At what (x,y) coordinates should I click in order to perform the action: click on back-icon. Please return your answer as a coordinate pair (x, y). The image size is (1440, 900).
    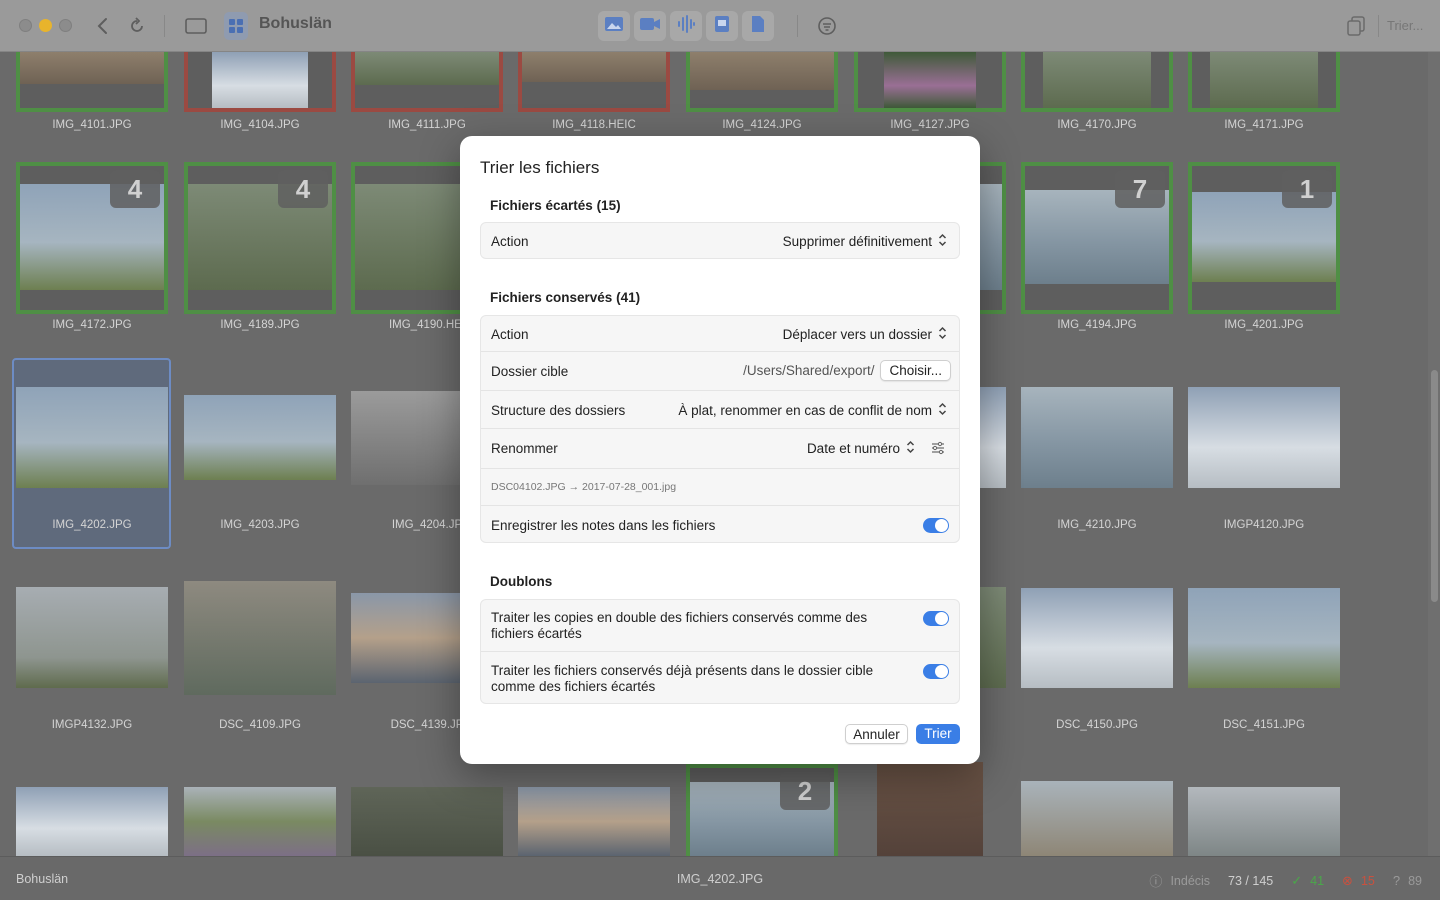
    Looking at the image, I should click on (102, 26).